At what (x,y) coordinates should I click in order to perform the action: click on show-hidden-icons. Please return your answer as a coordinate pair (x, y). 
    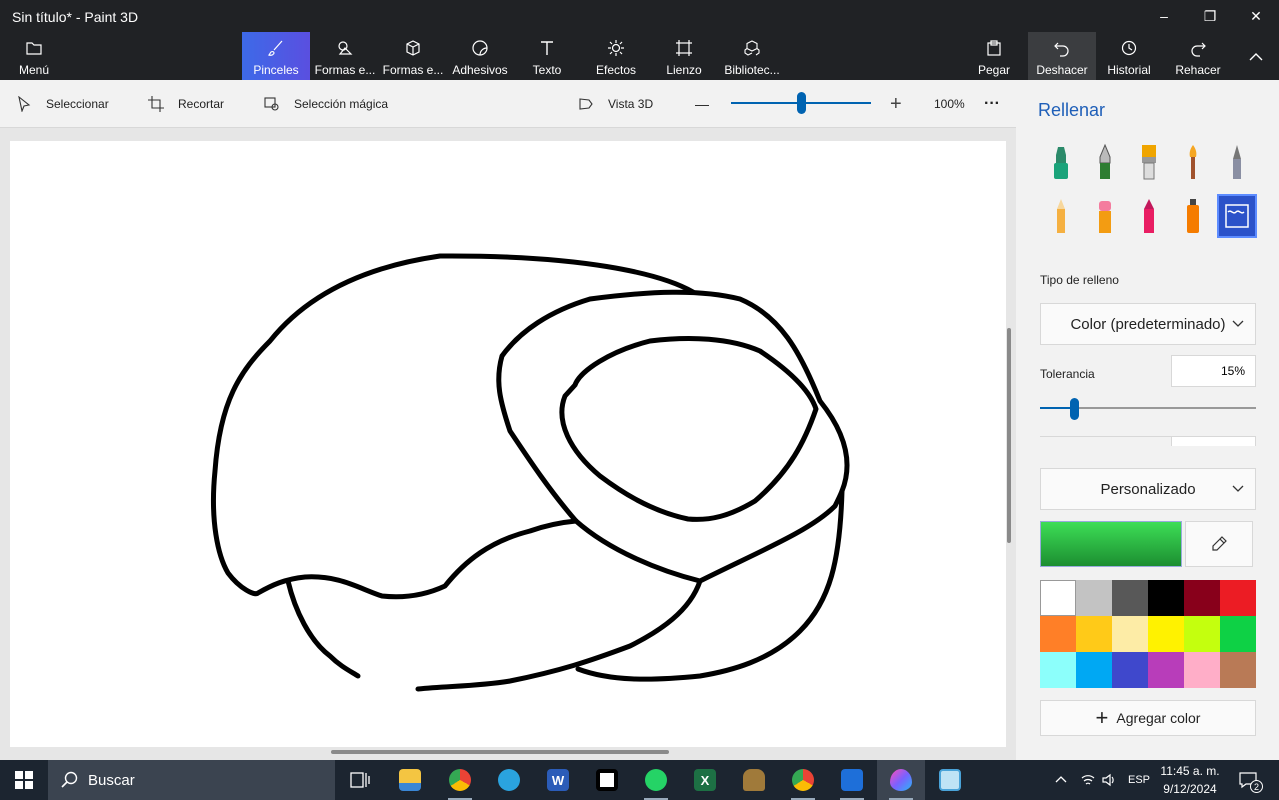
    Looking at the image, I should click on (1061, 780).